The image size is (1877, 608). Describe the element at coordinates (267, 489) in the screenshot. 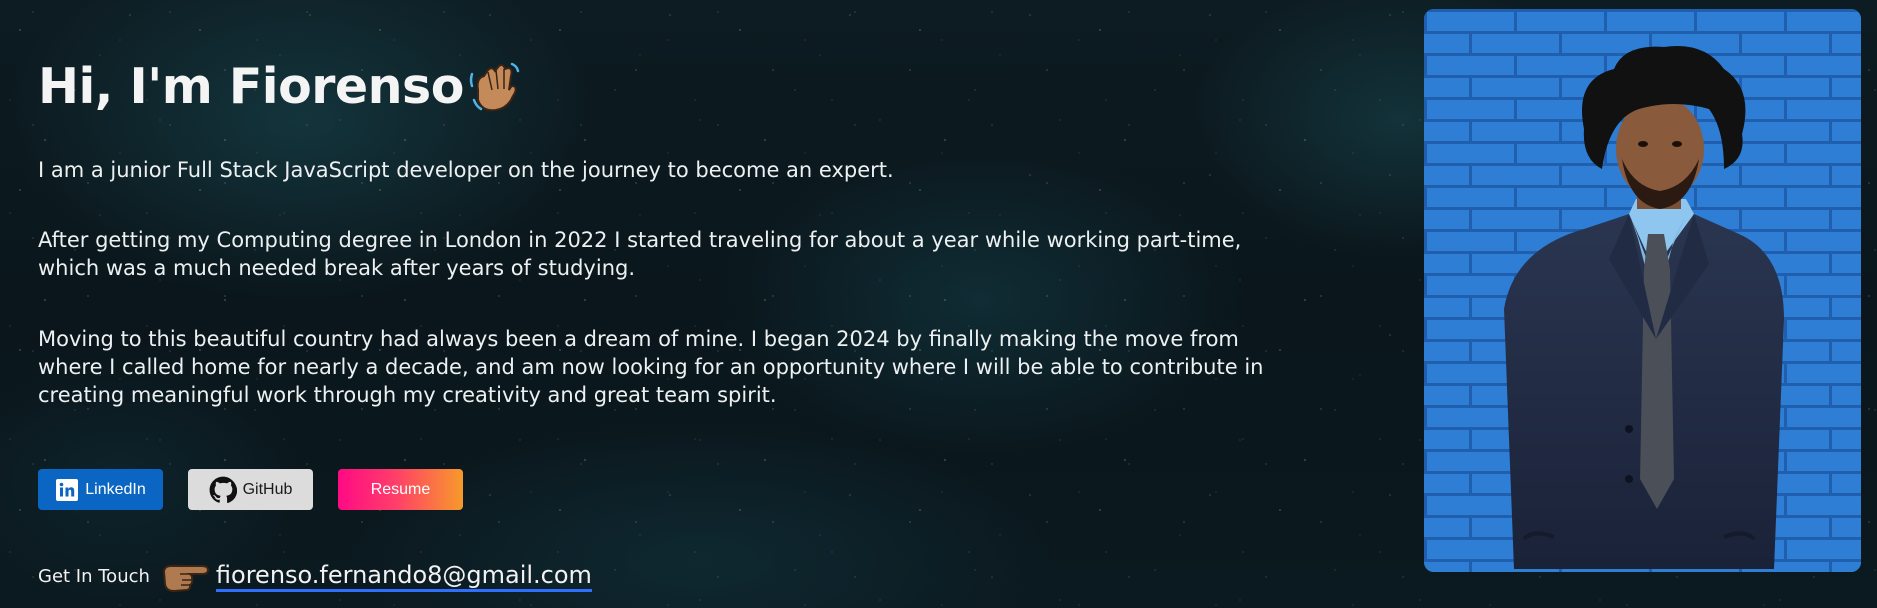

I see `github-label: GitHub` at that location.